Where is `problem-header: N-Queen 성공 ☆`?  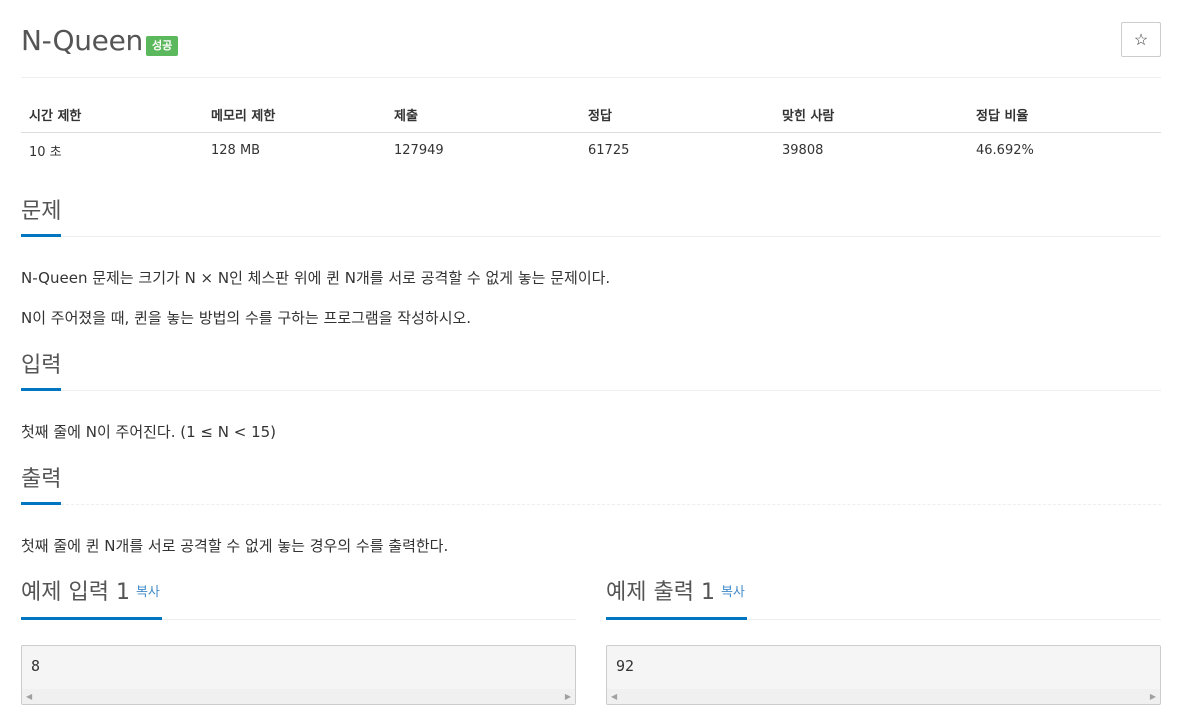 problem-header: N-Queen 성공 ☆ is located at coordinates (591, 39).